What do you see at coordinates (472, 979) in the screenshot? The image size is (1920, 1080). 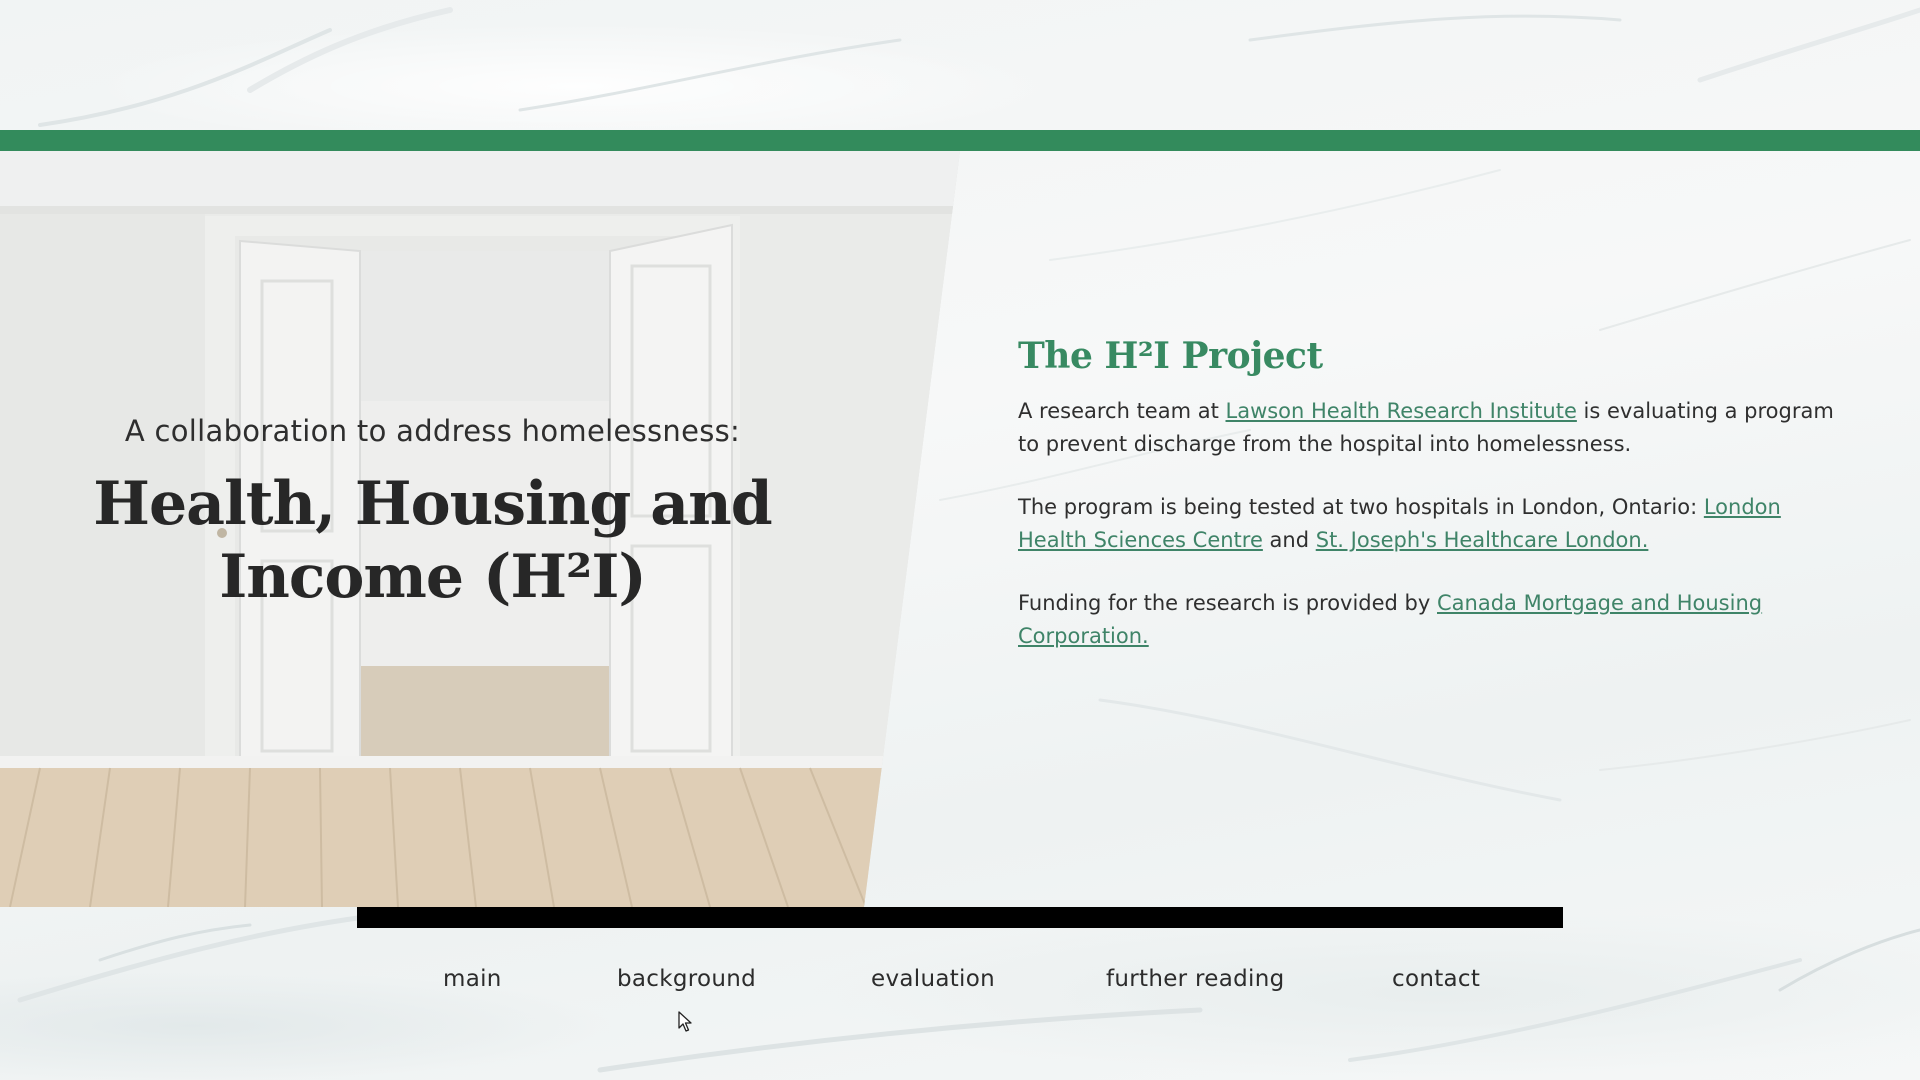 I see `nav-main: main` at bounding box center [472, 979].